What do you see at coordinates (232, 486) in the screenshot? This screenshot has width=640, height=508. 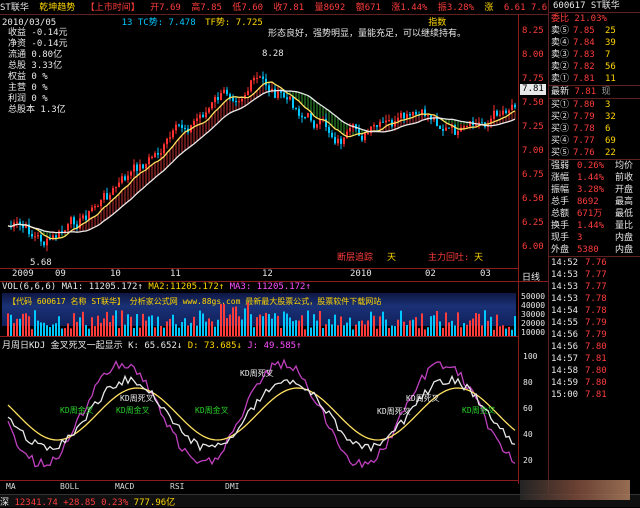 I see `indicator-tab-dmi: DMI` at bounding box center [232, 486].